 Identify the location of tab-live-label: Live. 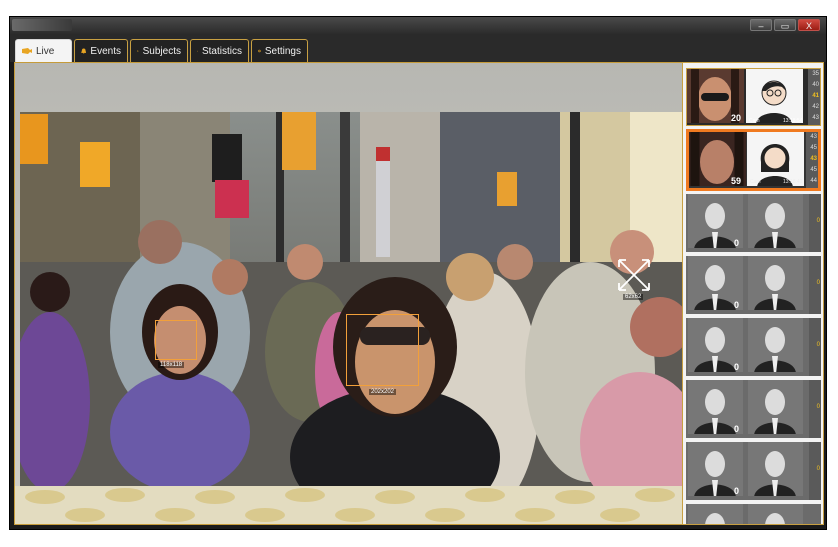
(45, 51).